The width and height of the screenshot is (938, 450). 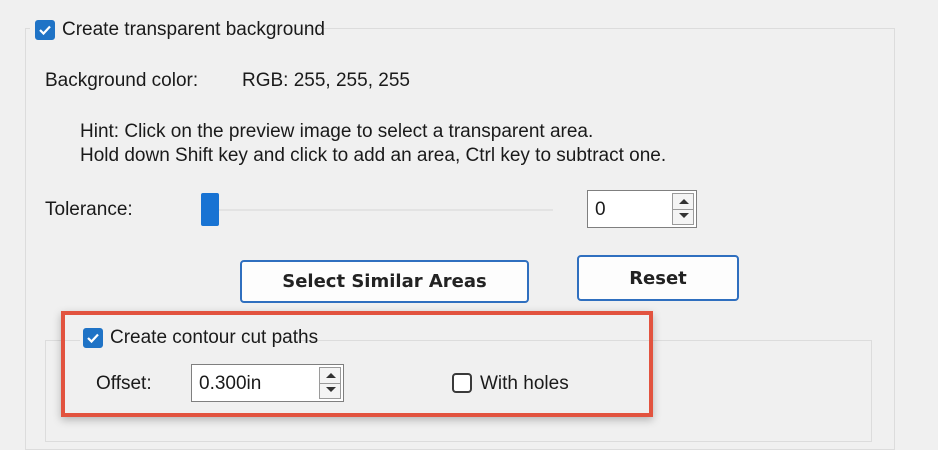 What do you see at coordinates (600, 209) in the screenshot?
I see `tolerance-value: 0` at bounding box center [600, 209].